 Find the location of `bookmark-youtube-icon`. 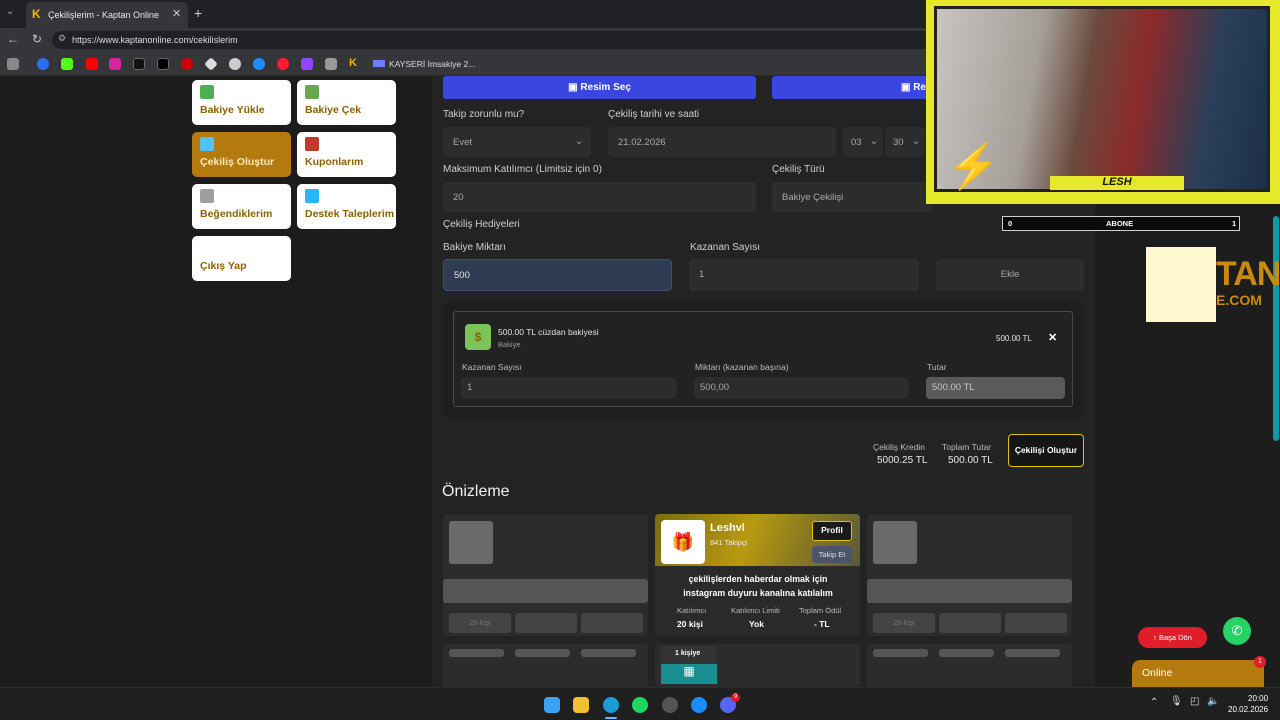

bookmark-youtube-icon is located at coordinates (92, 64).